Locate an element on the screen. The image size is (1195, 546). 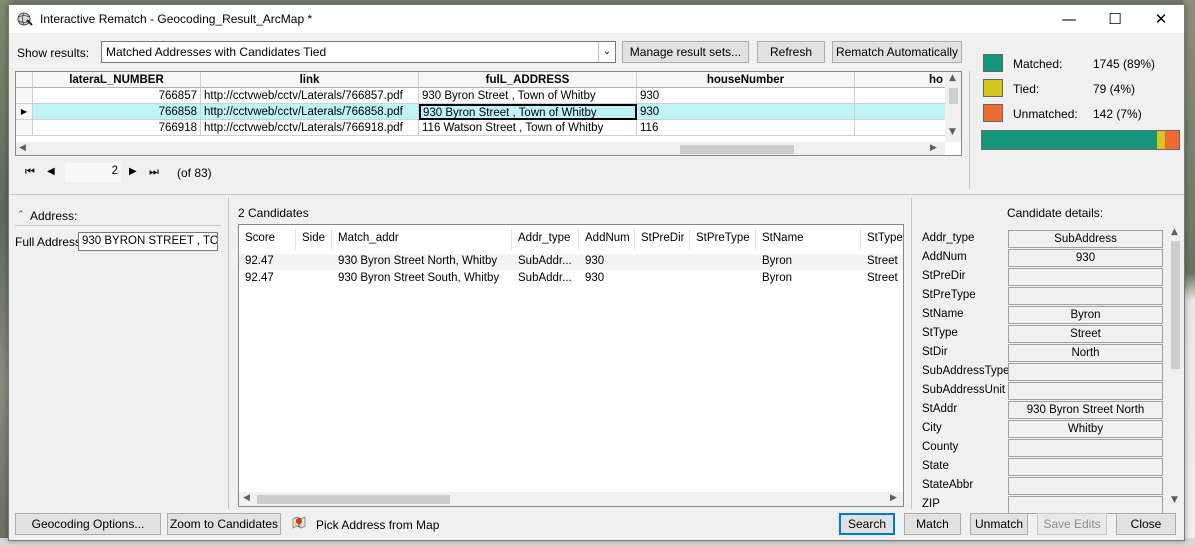
column-header: StPreDir is located at coordinates (662, 238).